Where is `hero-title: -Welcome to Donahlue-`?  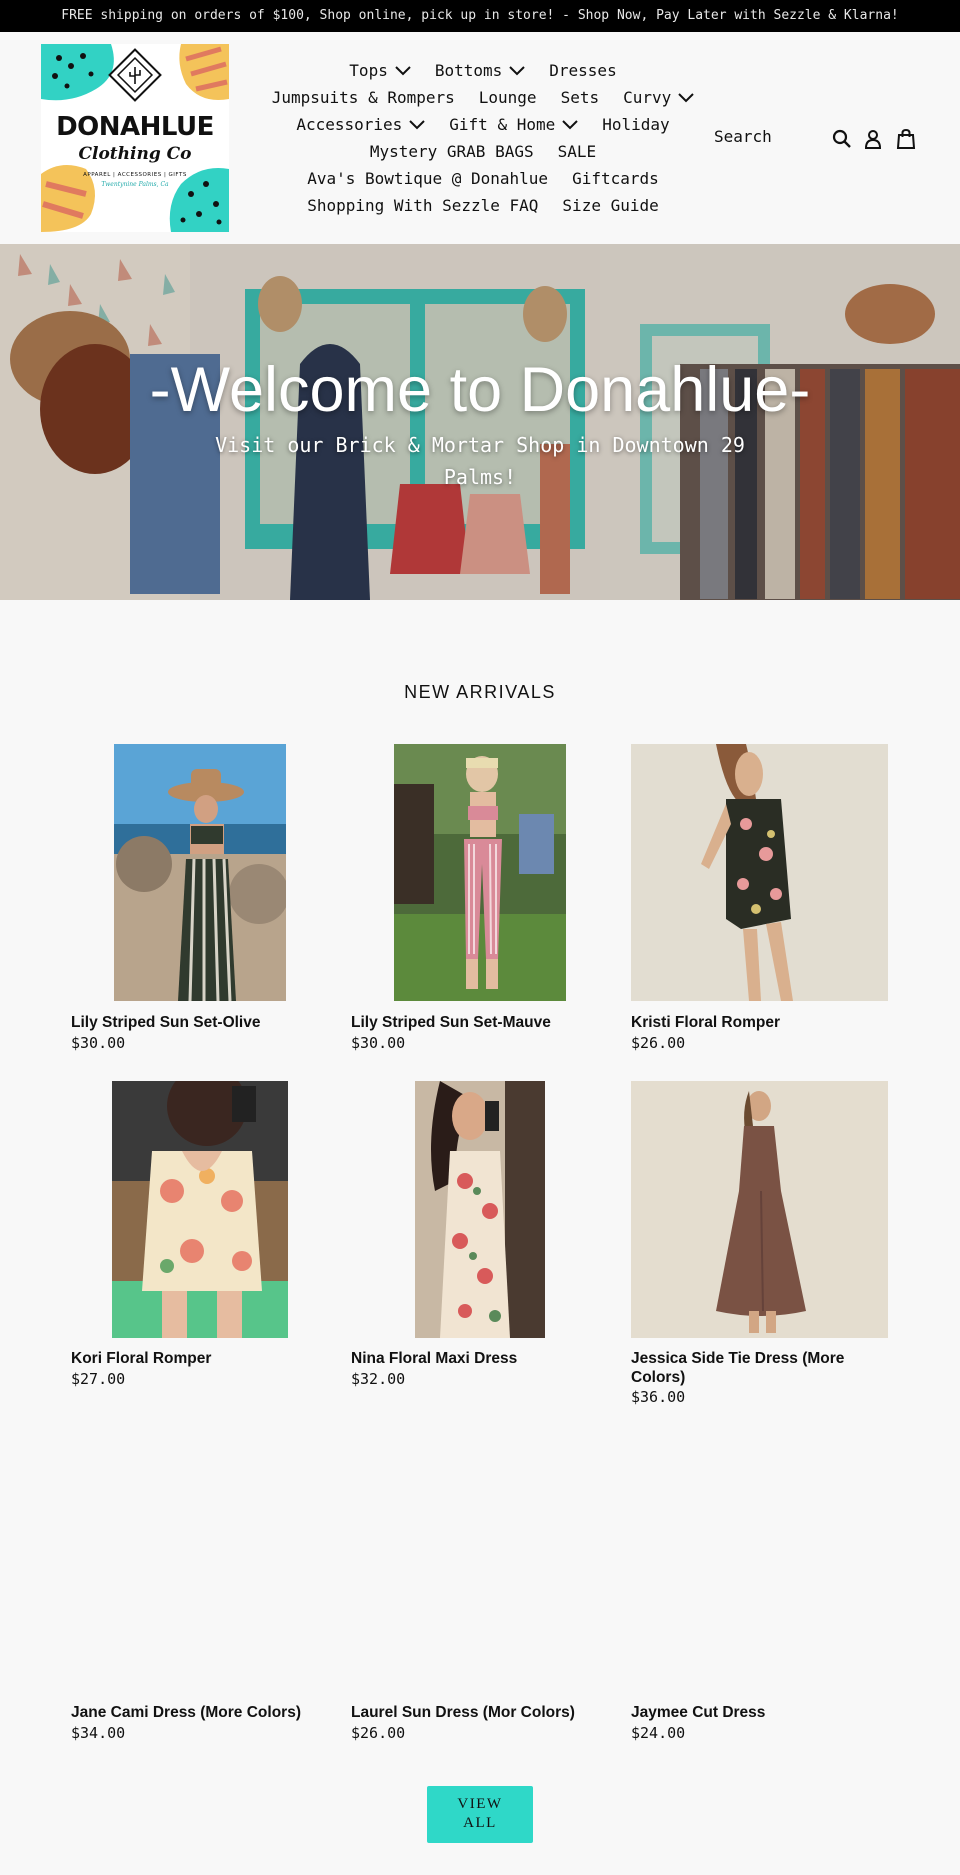 hero-title: -Welcome to Donahlue- is located at coordinates (480, 390).